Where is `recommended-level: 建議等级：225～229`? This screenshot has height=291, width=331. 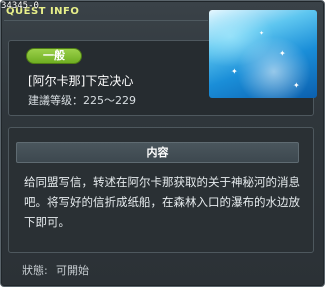 recommended-level: 建議等级：225～229 is located at coordinates (82, 100).